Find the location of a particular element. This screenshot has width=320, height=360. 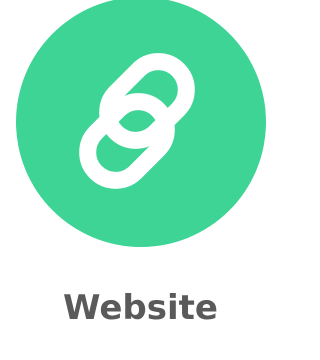

link-icon is located at coordinates (137, 121).